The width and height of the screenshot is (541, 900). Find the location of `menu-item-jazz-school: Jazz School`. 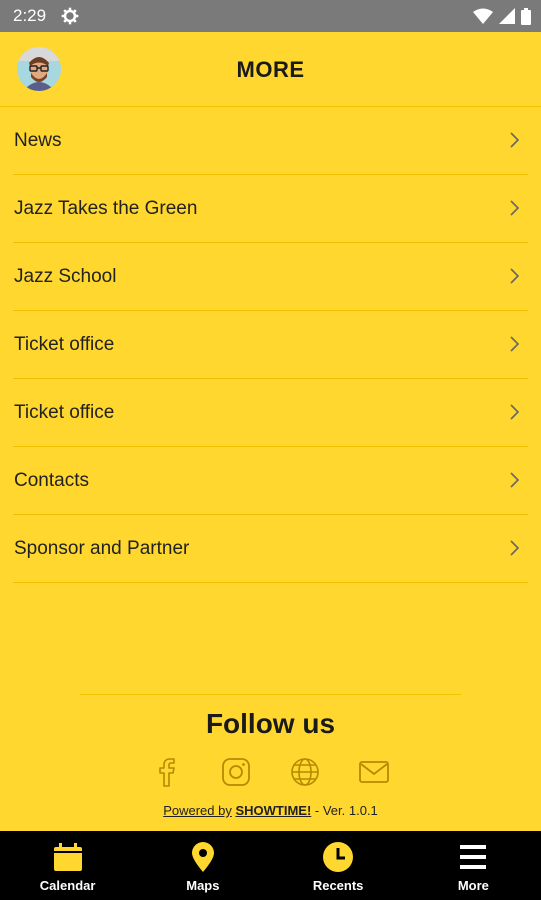

menu-item-jazz-school: Jazz School is located at coordinates (270, 277).